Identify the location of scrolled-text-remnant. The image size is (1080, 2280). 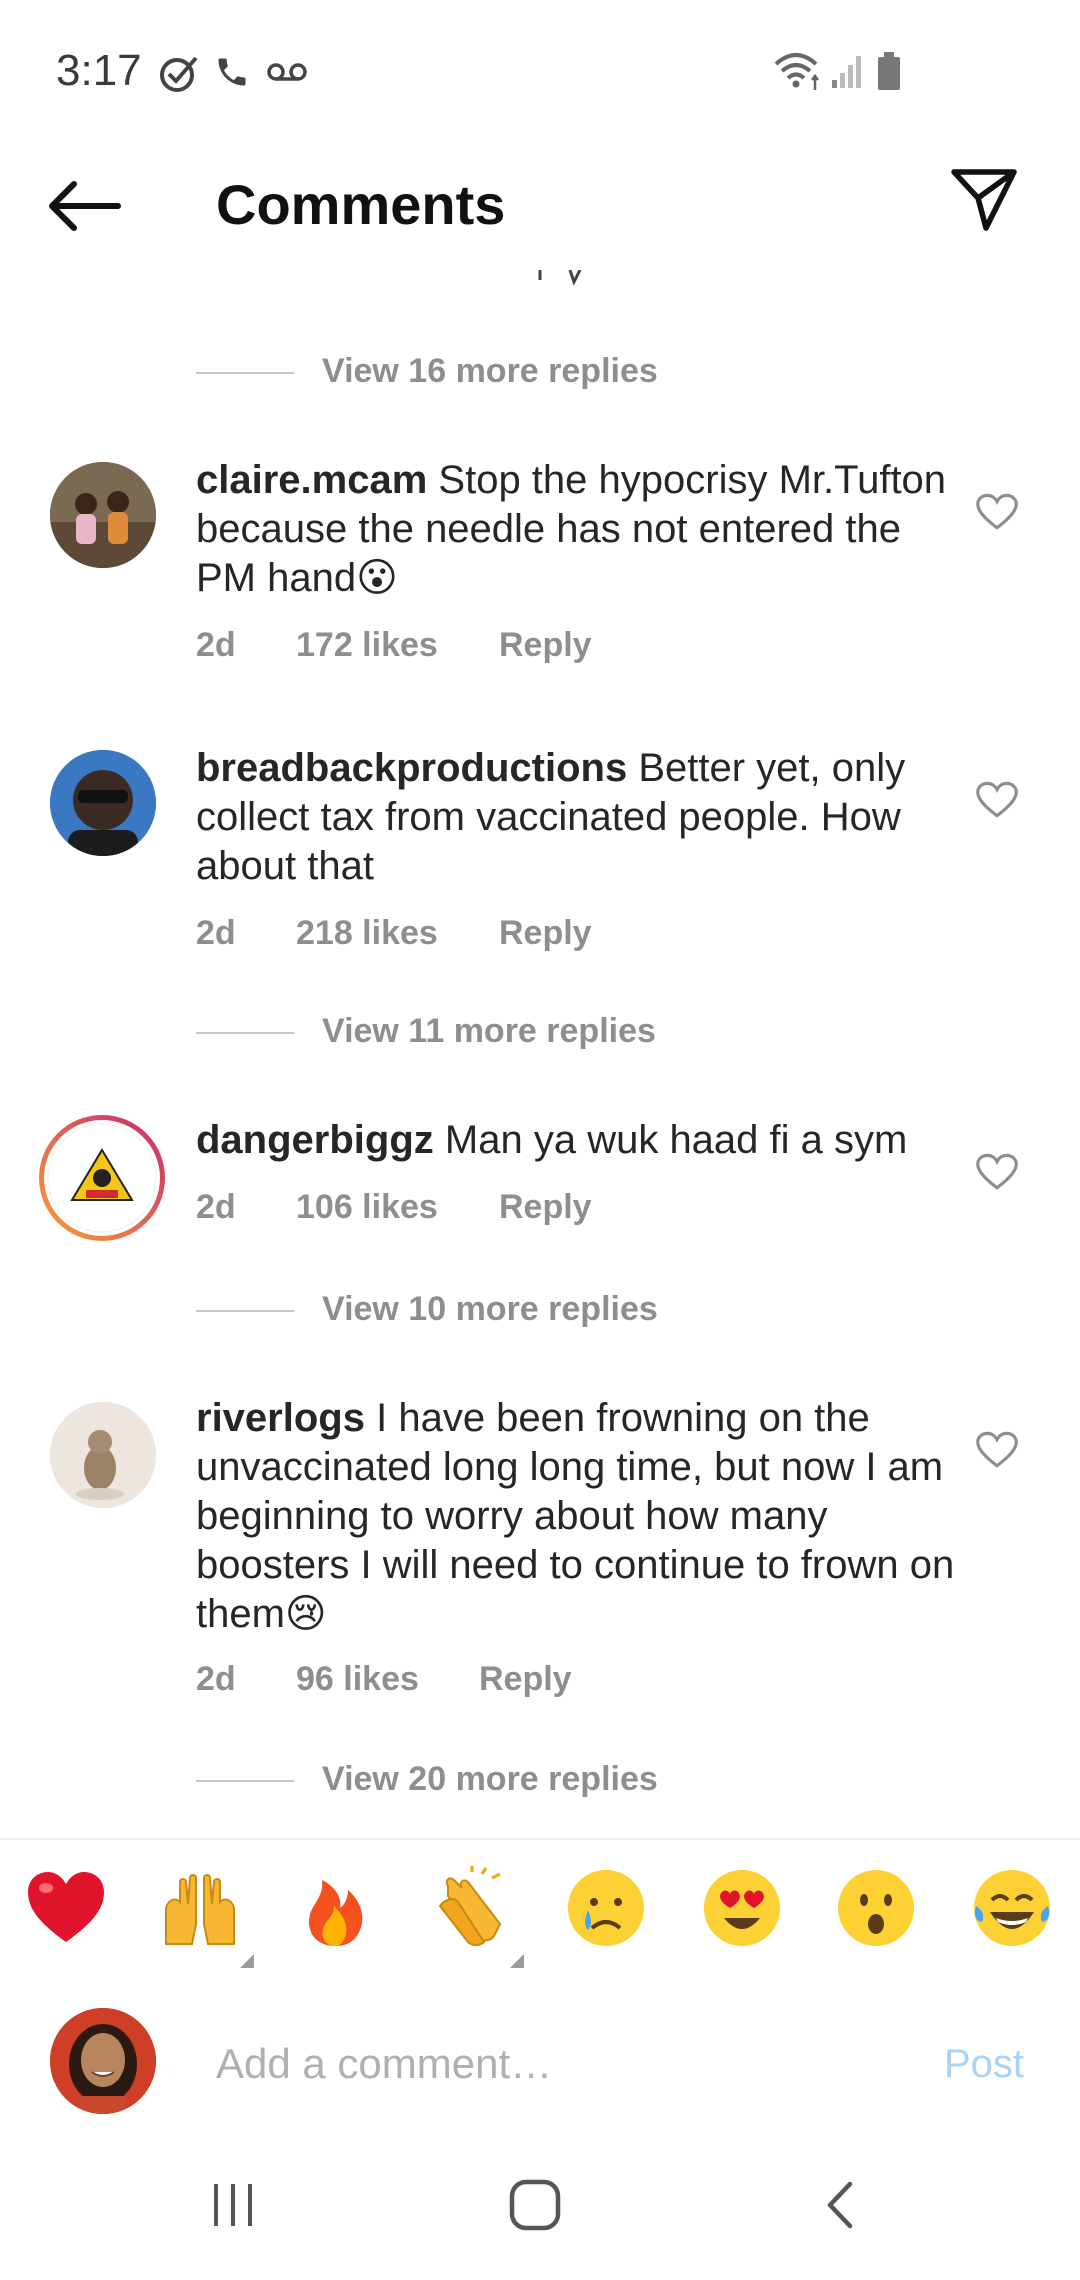
(561, 279).